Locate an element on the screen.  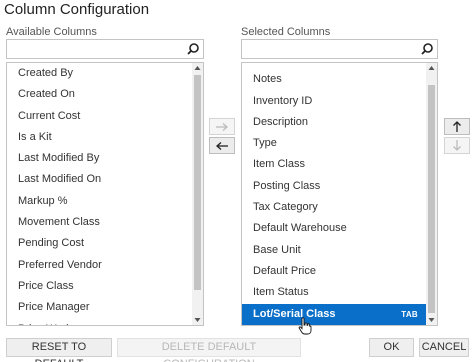
selected-search-input is located at coordinates (339, 49).